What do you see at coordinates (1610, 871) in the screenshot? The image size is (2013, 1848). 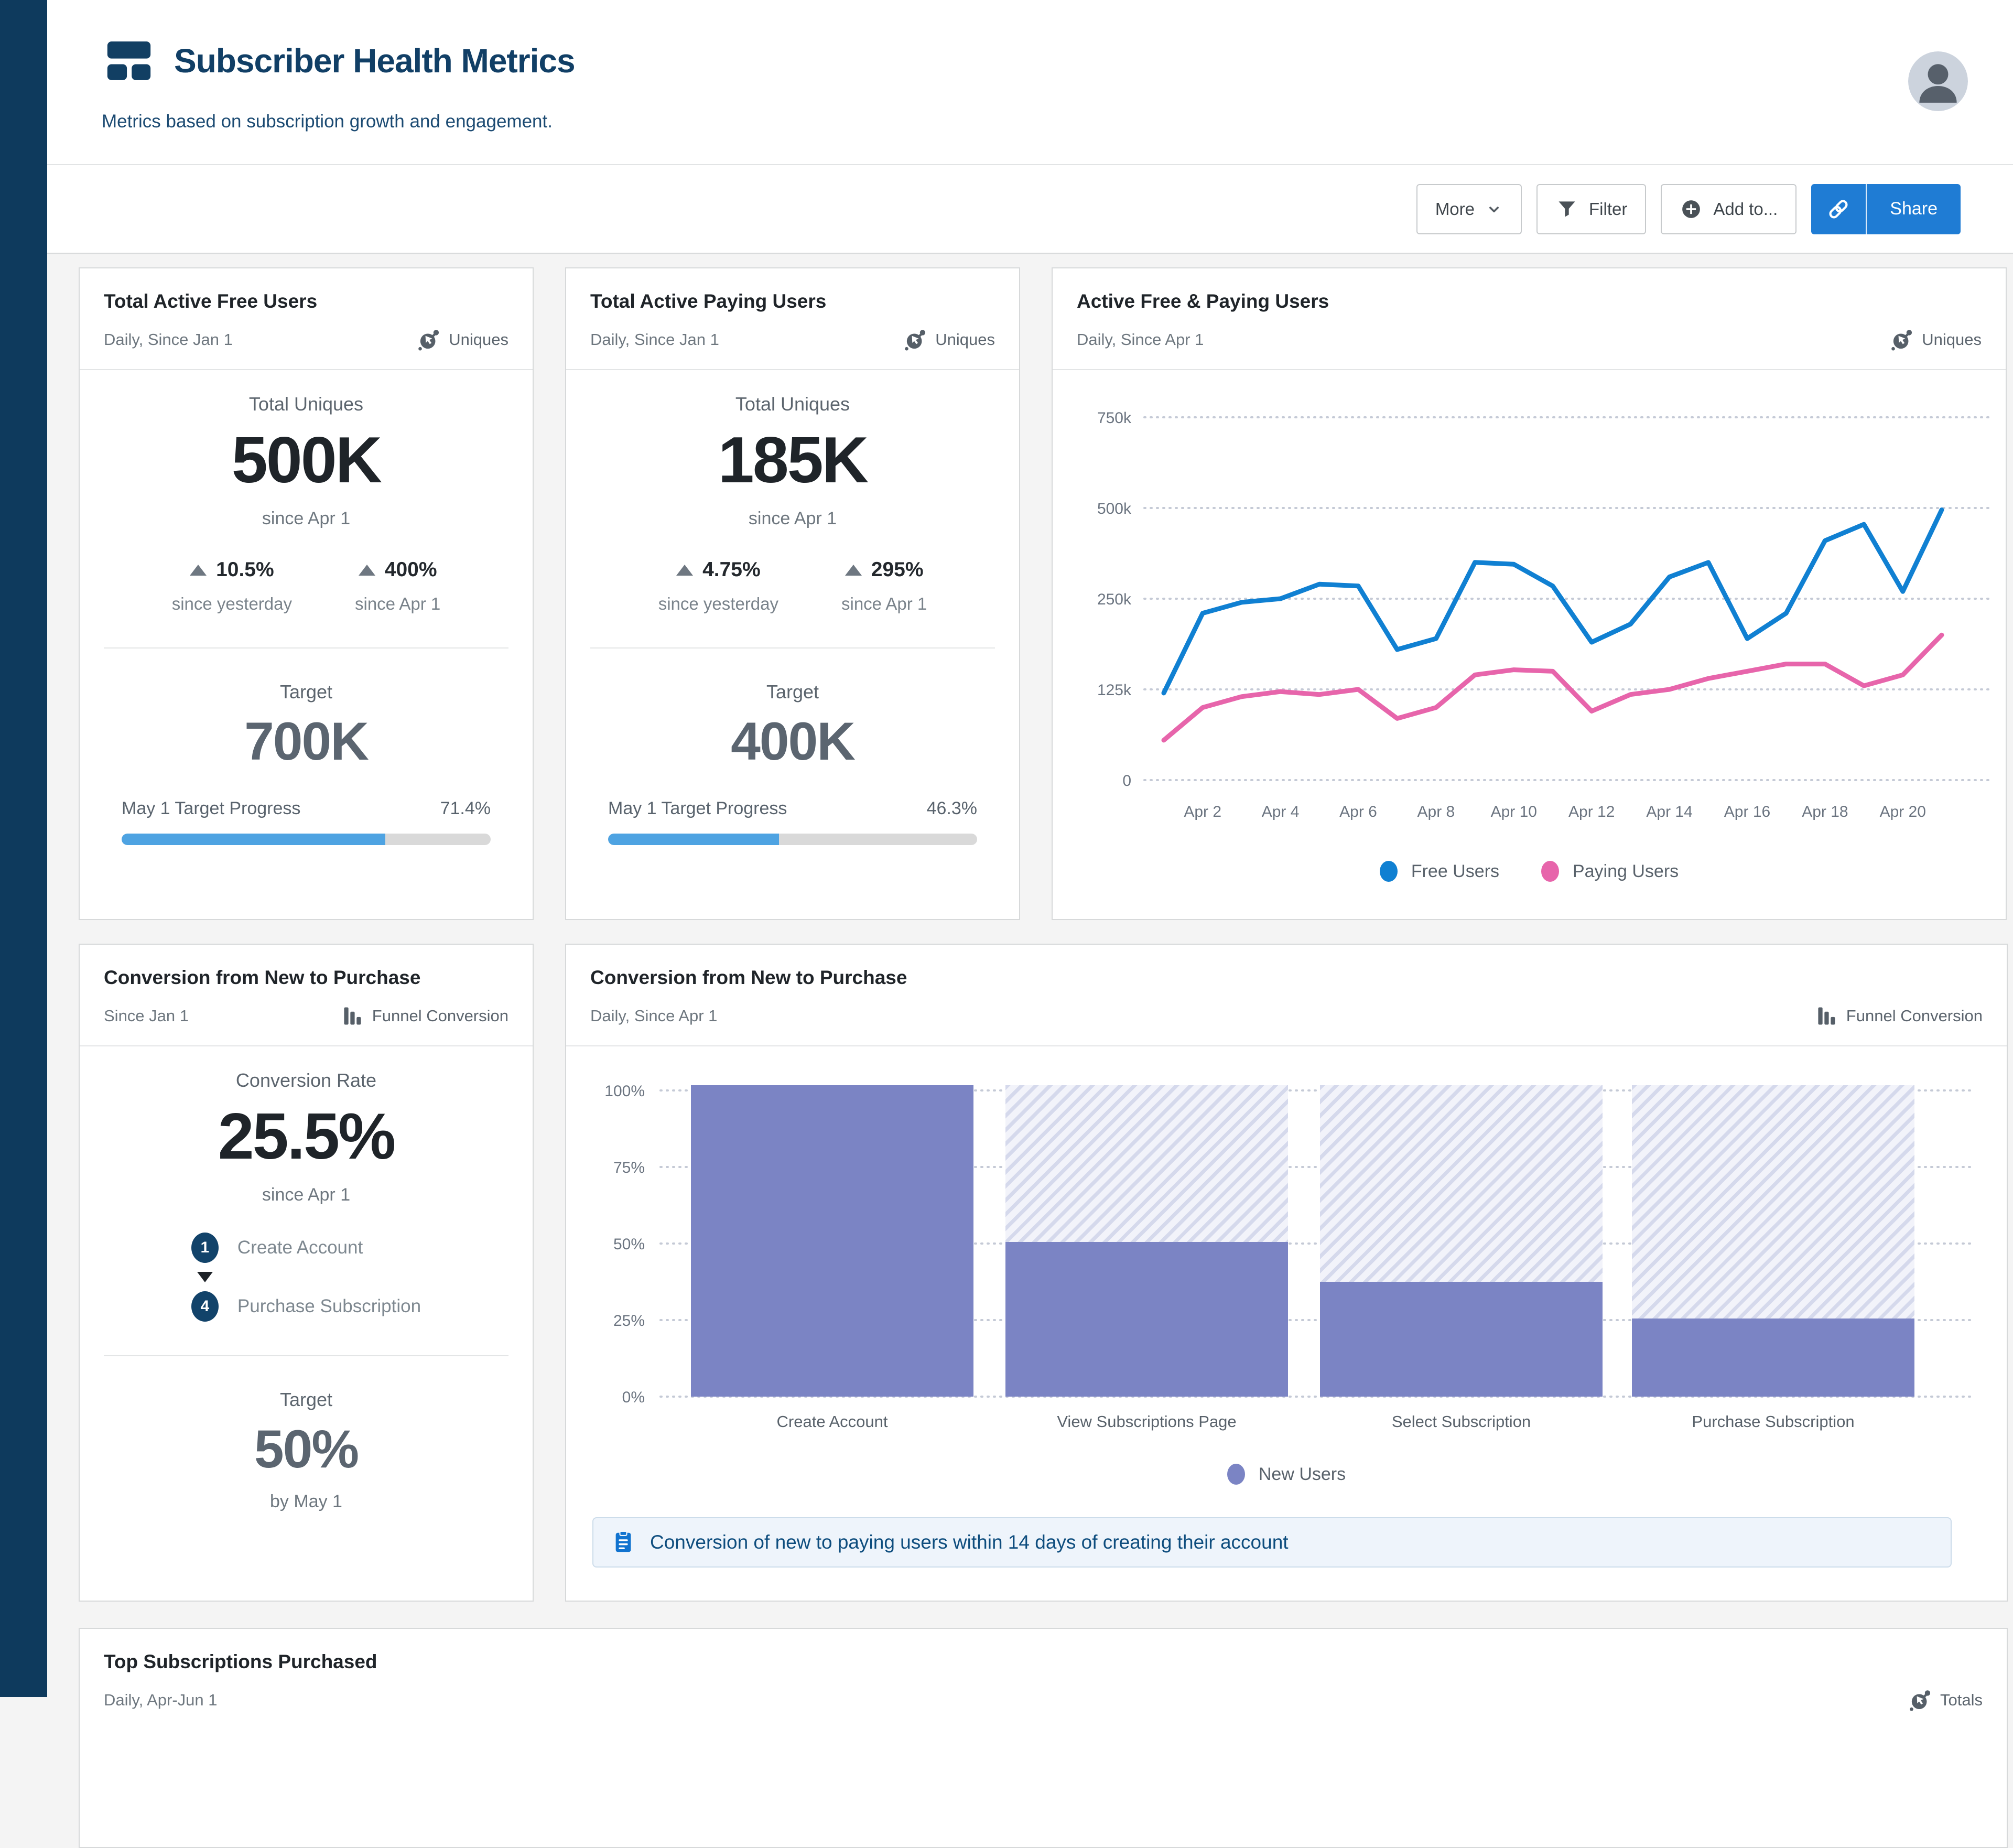 I see `legend-item-paying-users: Paying Users` at bounding box center [1610, 871].